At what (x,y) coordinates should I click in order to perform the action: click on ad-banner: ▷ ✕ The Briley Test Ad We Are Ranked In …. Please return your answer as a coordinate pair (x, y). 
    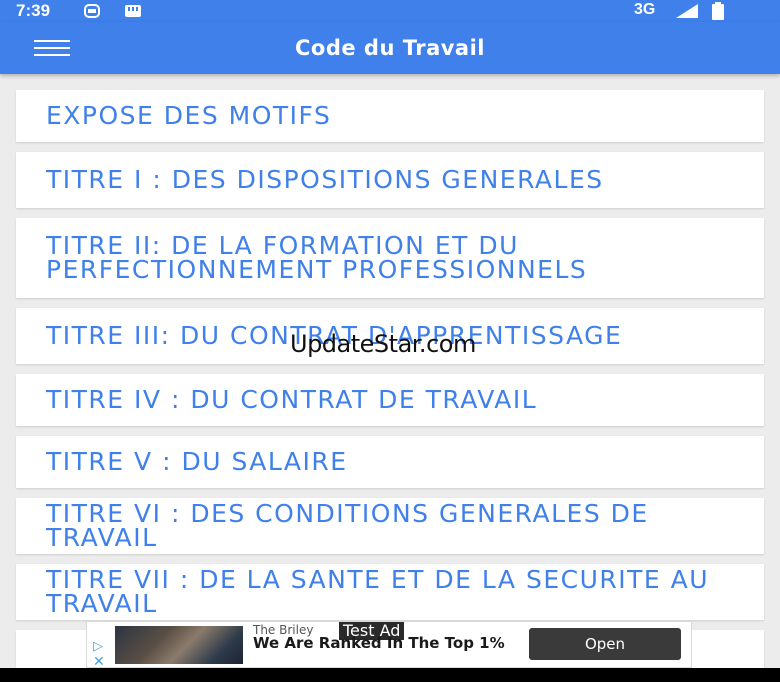
    Looking at the image, I should click on (389, 645).